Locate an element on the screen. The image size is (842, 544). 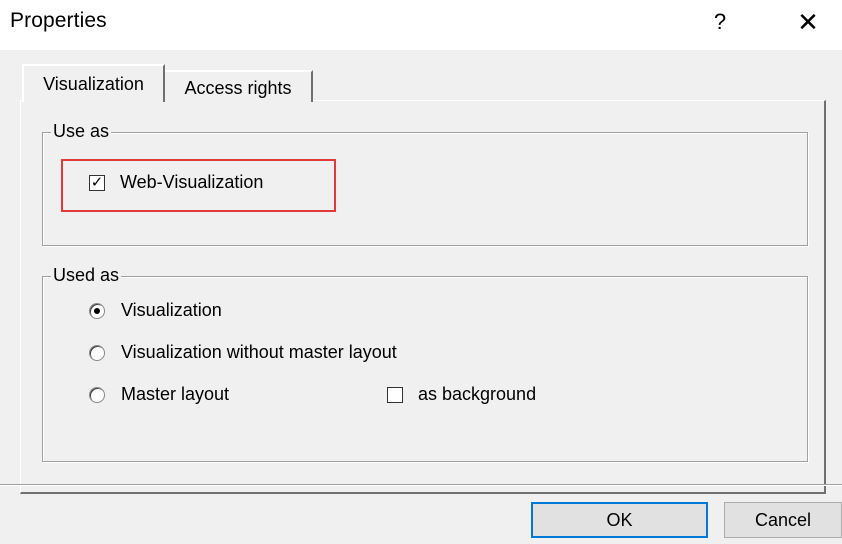
title-bar: Properties ? ✕ is located at coordinates (421, 25).